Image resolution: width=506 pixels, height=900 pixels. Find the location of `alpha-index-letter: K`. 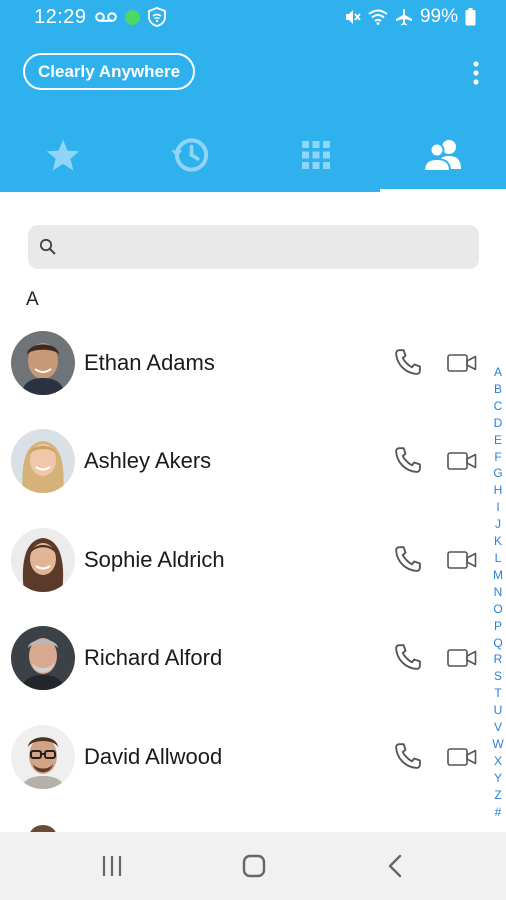

alpha-index-letter: K is located at coordinates (498, 541).